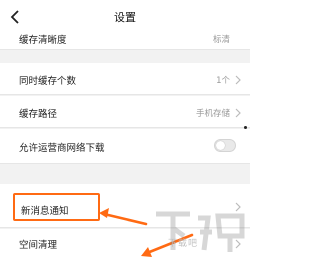 The width and height of the screenshot is (320, 261). I want to click on highlight-box, so click(56, 207).